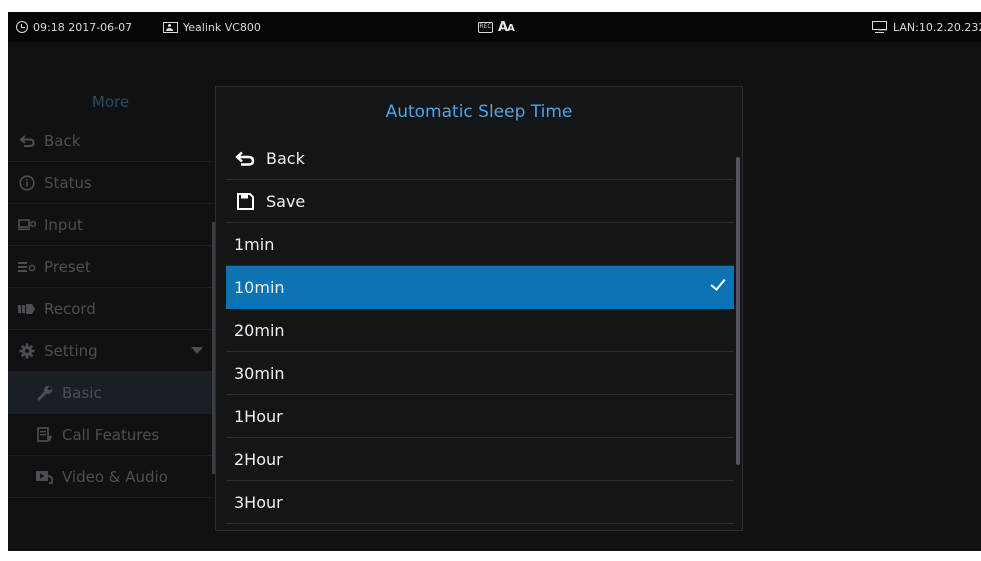  What do you see at coordinates (63, 224) in the screenshot?
I see `menu-item-label: Input` at bounding box center [63, 224].